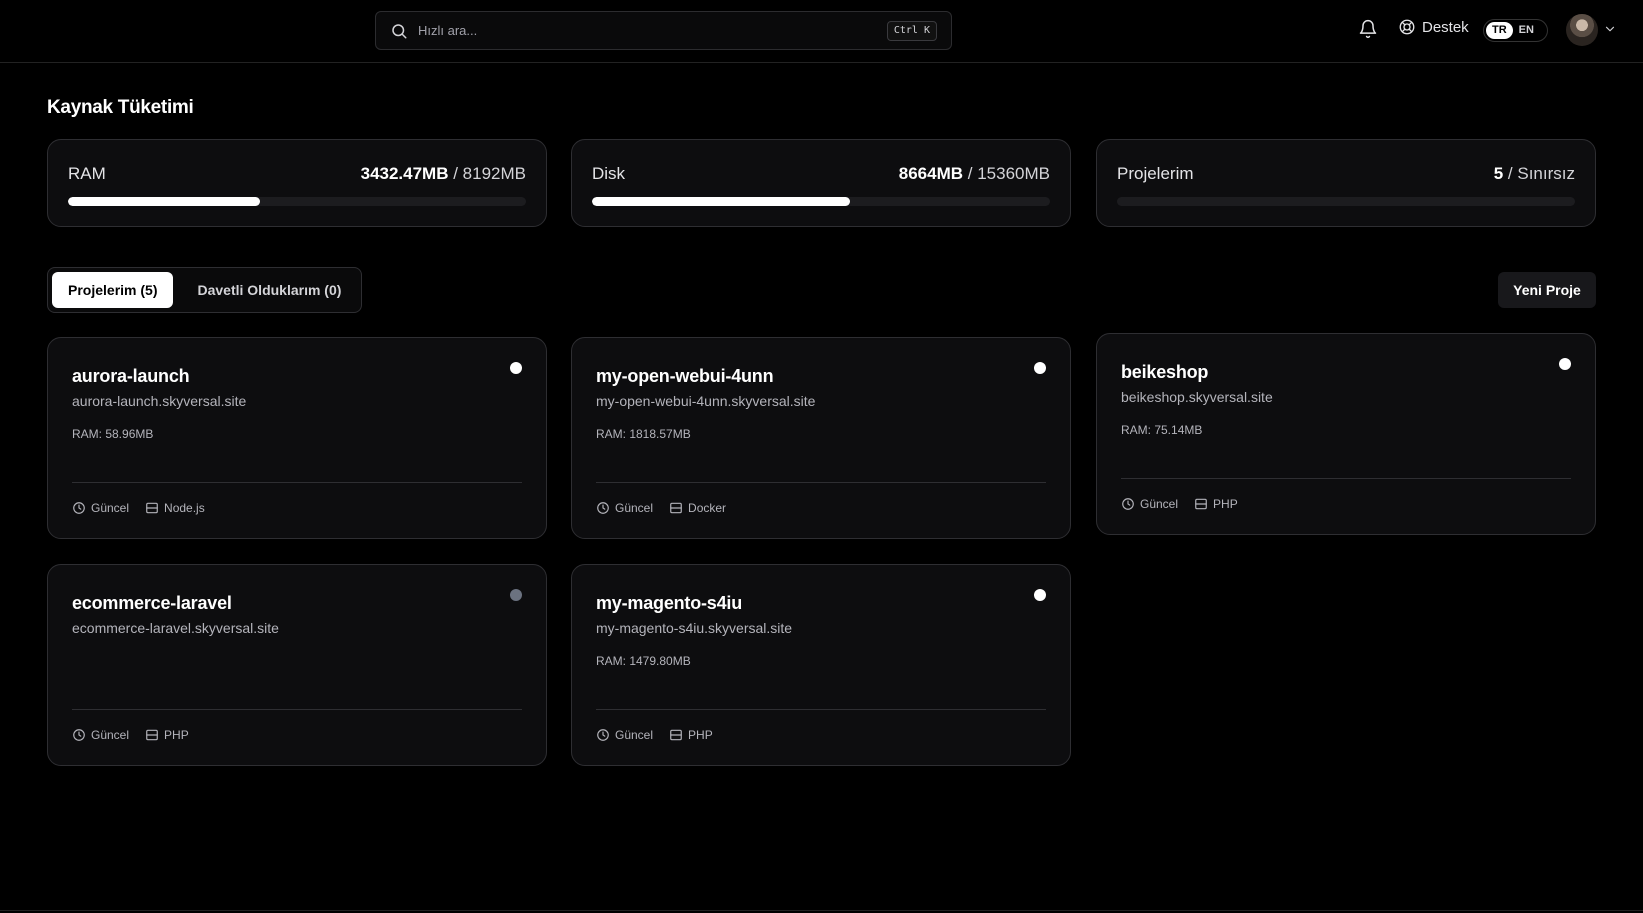 The width and height of the screenshot is (1643, 913). I want to click on project-tabs: Projelerim (5) Davetli Olduklarım (0), so click(205, 290).